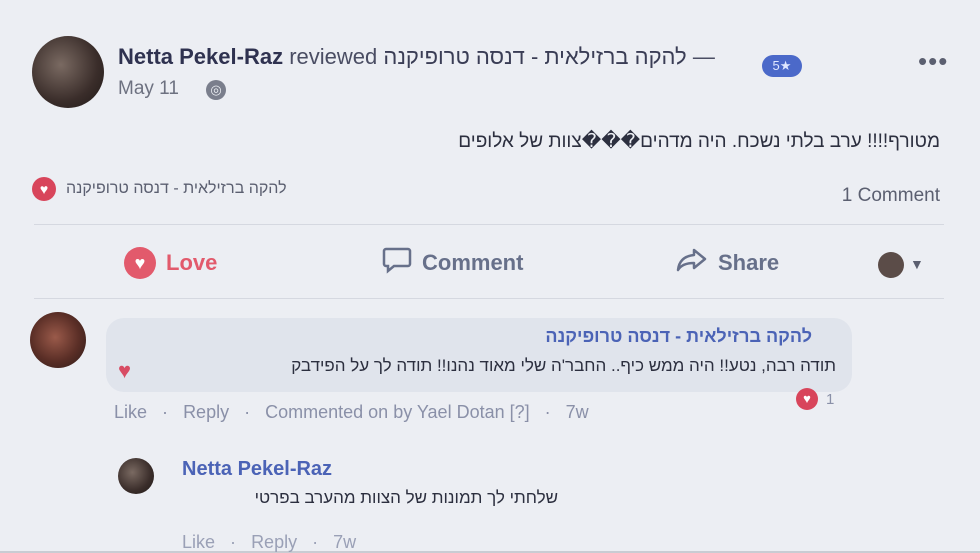 The image size is (980, 553). Describe the element at coordinates (200, 56) in the screenshot. I see `author-name: Netta Pekel-Raz` at that location.